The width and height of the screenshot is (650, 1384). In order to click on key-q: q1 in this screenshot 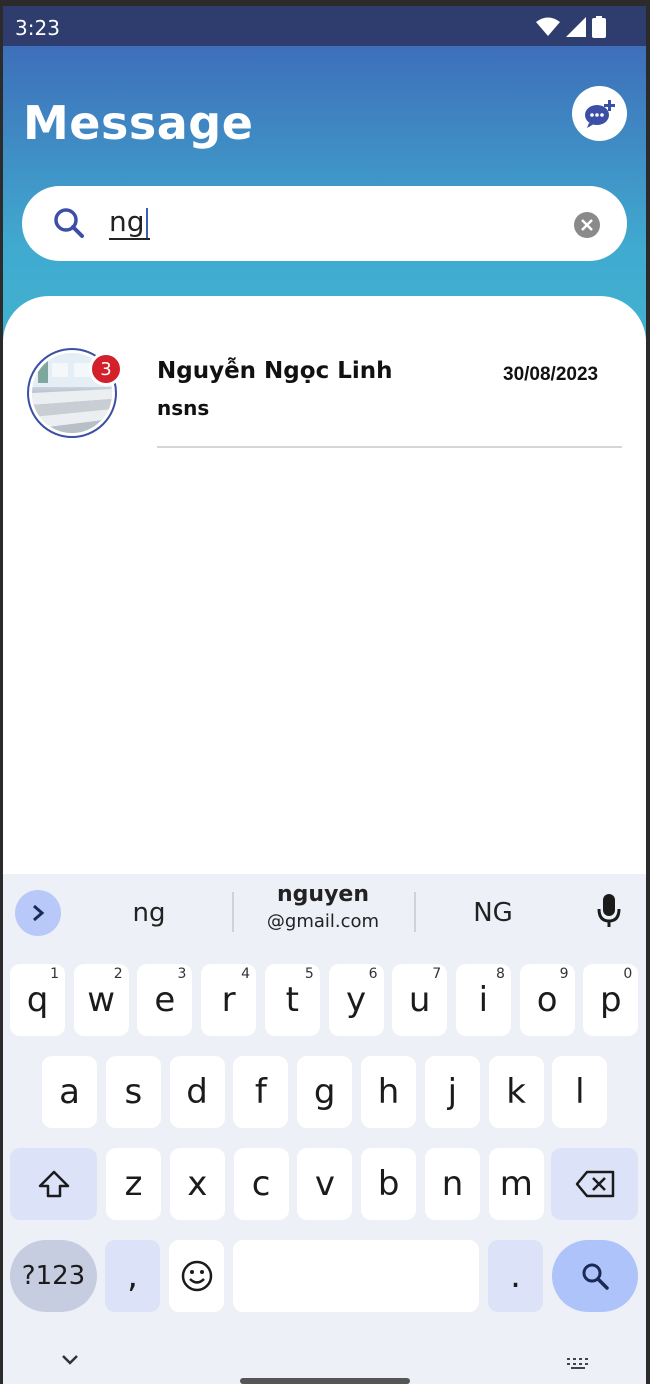, I will do `click(37, 1000)`.